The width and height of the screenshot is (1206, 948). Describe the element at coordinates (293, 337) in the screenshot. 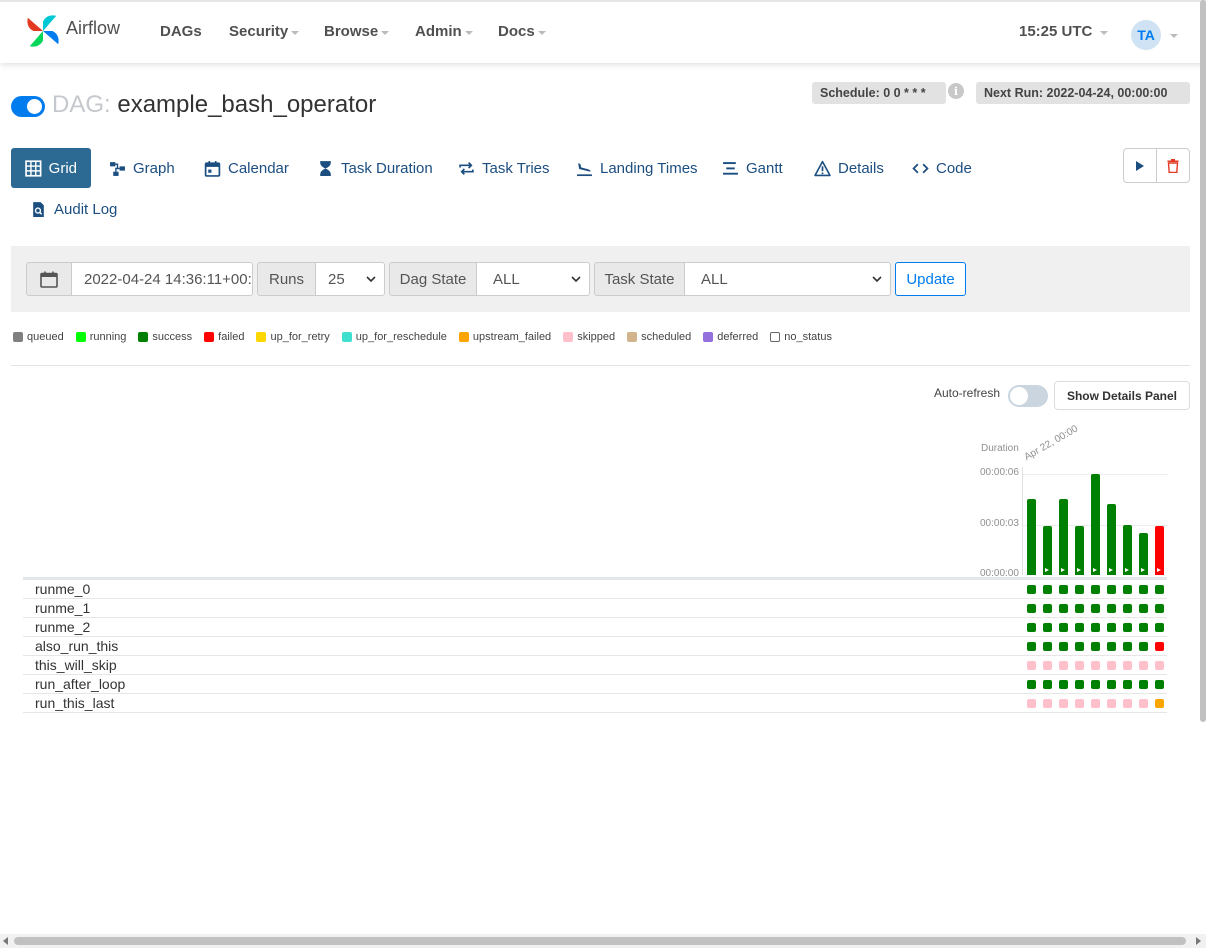

I see `legend-item-up-for-retry: up_for_retry` at that location.